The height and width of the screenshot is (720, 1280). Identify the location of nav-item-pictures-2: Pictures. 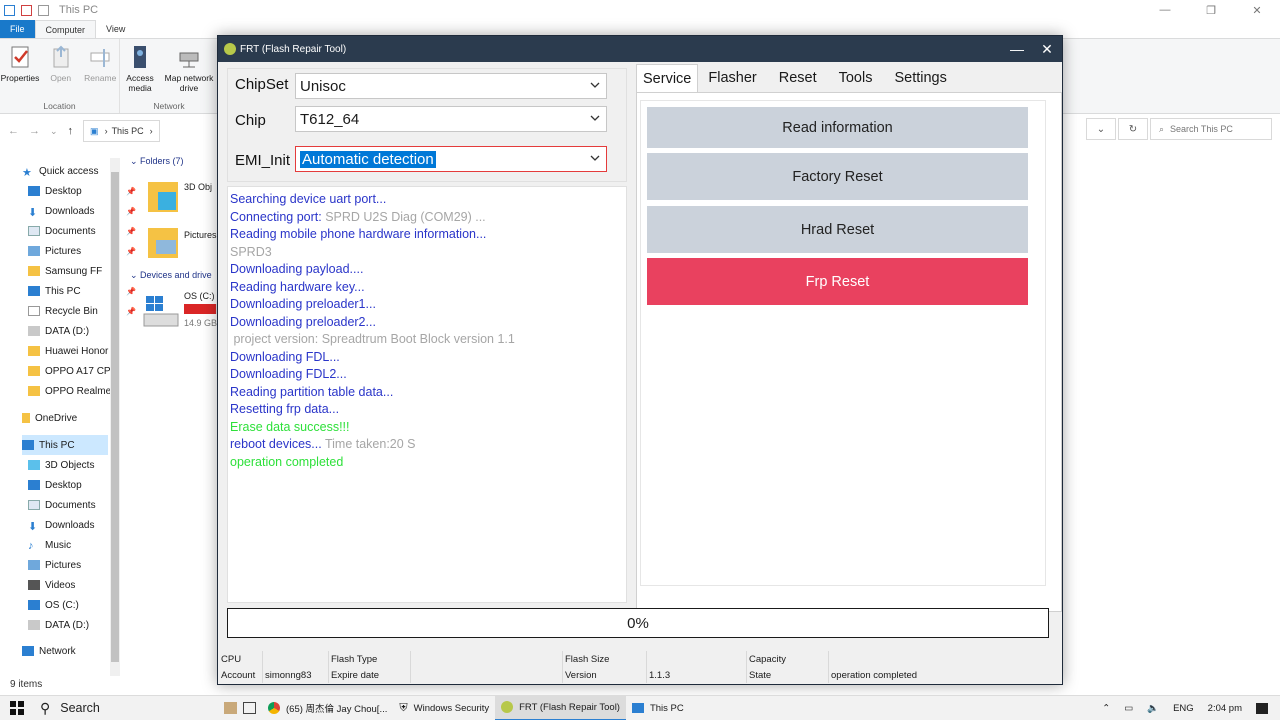
(83, 565).